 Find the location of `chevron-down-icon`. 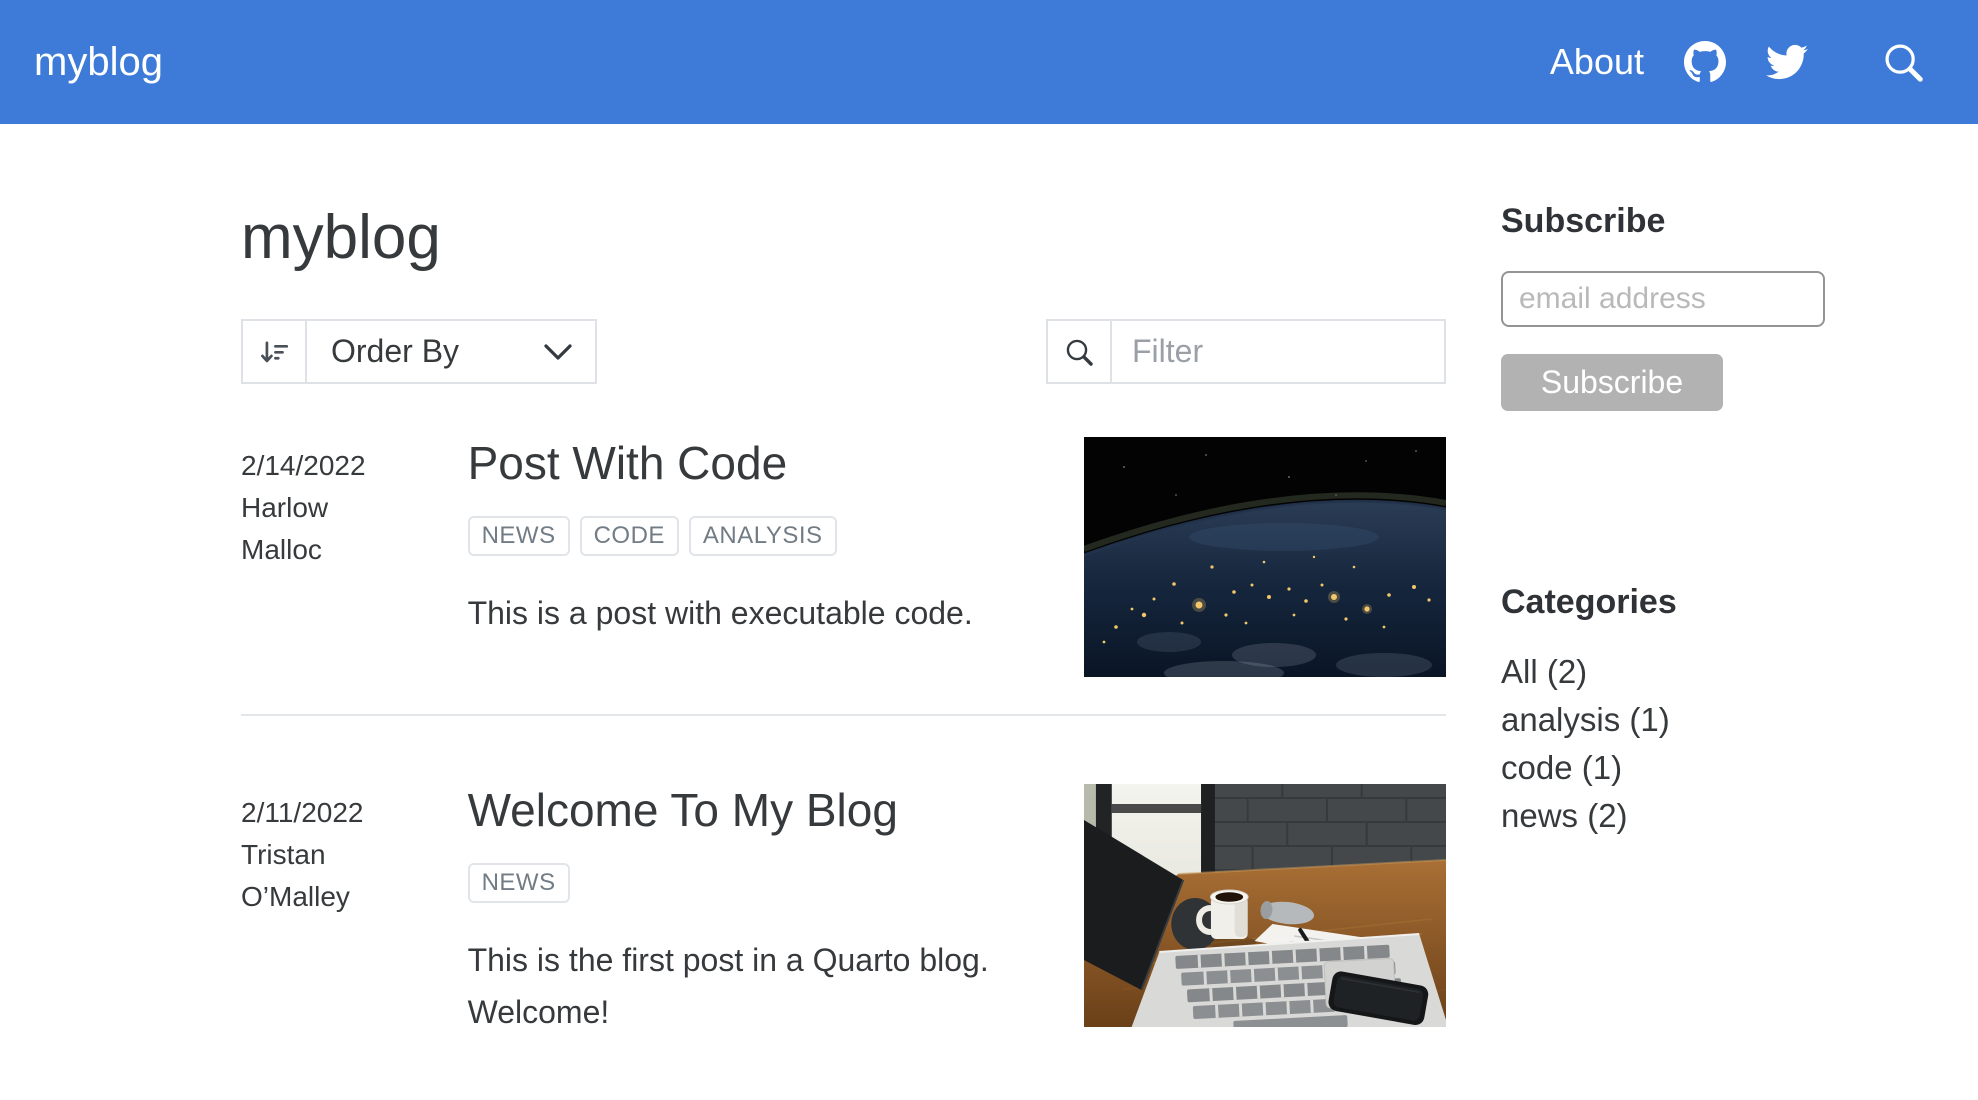

chevron-down-icon is located at coordinates (569, 352).